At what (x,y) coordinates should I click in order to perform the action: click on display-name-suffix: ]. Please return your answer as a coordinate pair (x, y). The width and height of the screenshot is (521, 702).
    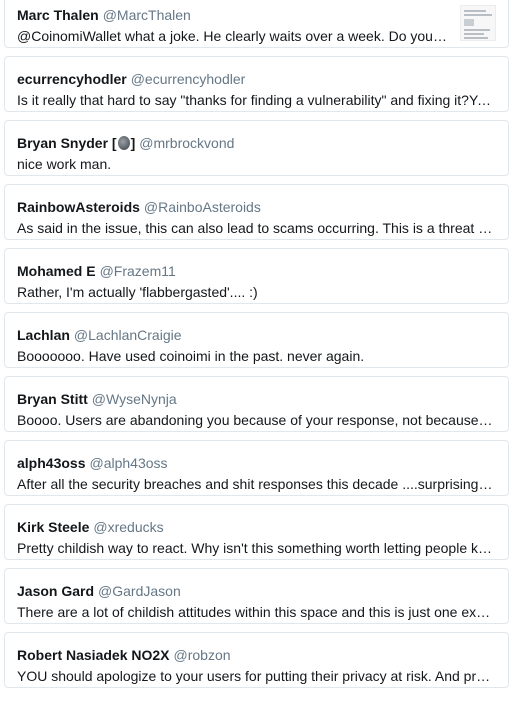
    Looking at the image, I should click on (133, 143).